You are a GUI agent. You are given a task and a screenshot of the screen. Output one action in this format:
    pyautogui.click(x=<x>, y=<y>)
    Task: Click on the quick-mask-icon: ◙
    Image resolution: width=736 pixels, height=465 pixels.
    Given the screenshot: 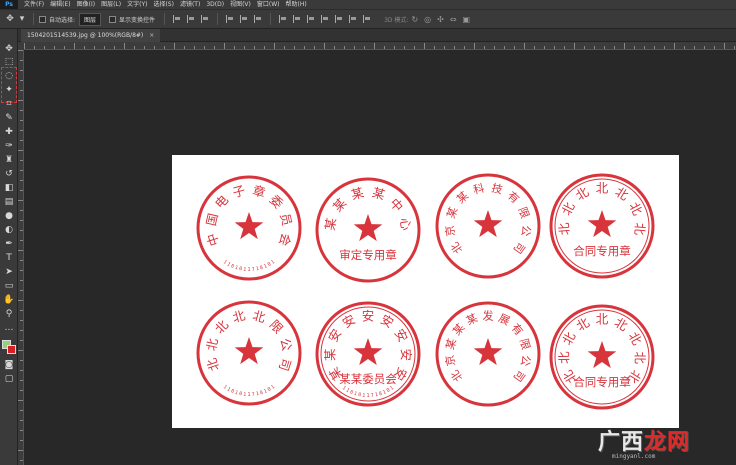 What is the action you would take?
    pyautogui.click(x=9, y=365)
    